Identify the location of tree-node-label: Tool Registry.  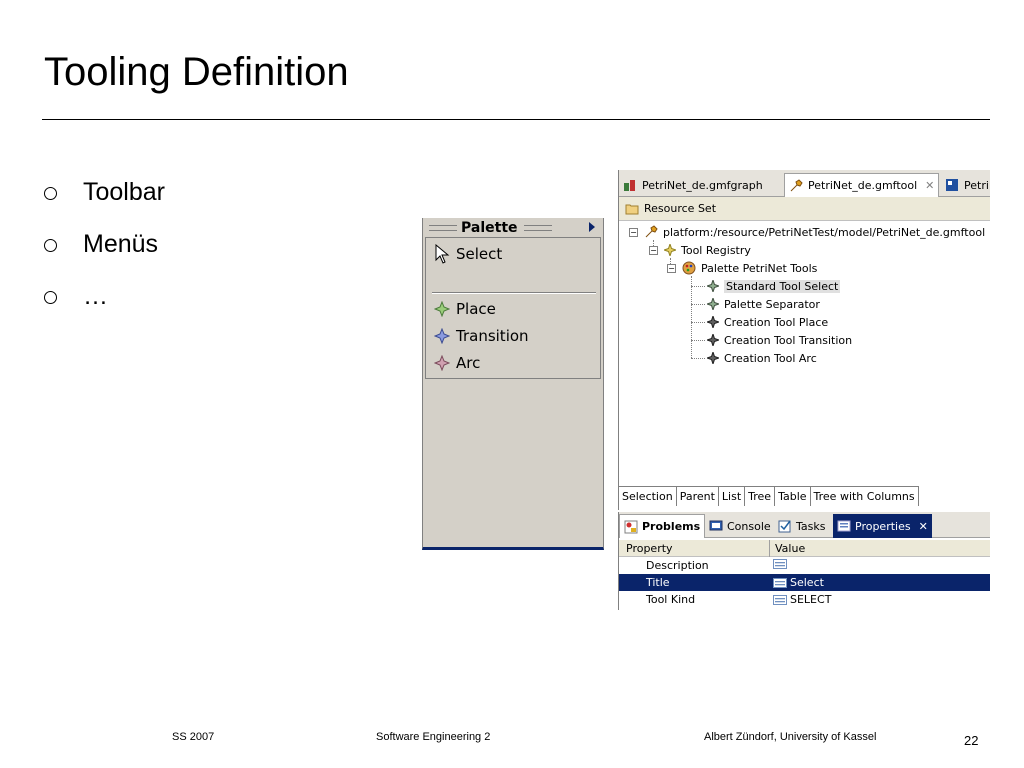
(716, 250).